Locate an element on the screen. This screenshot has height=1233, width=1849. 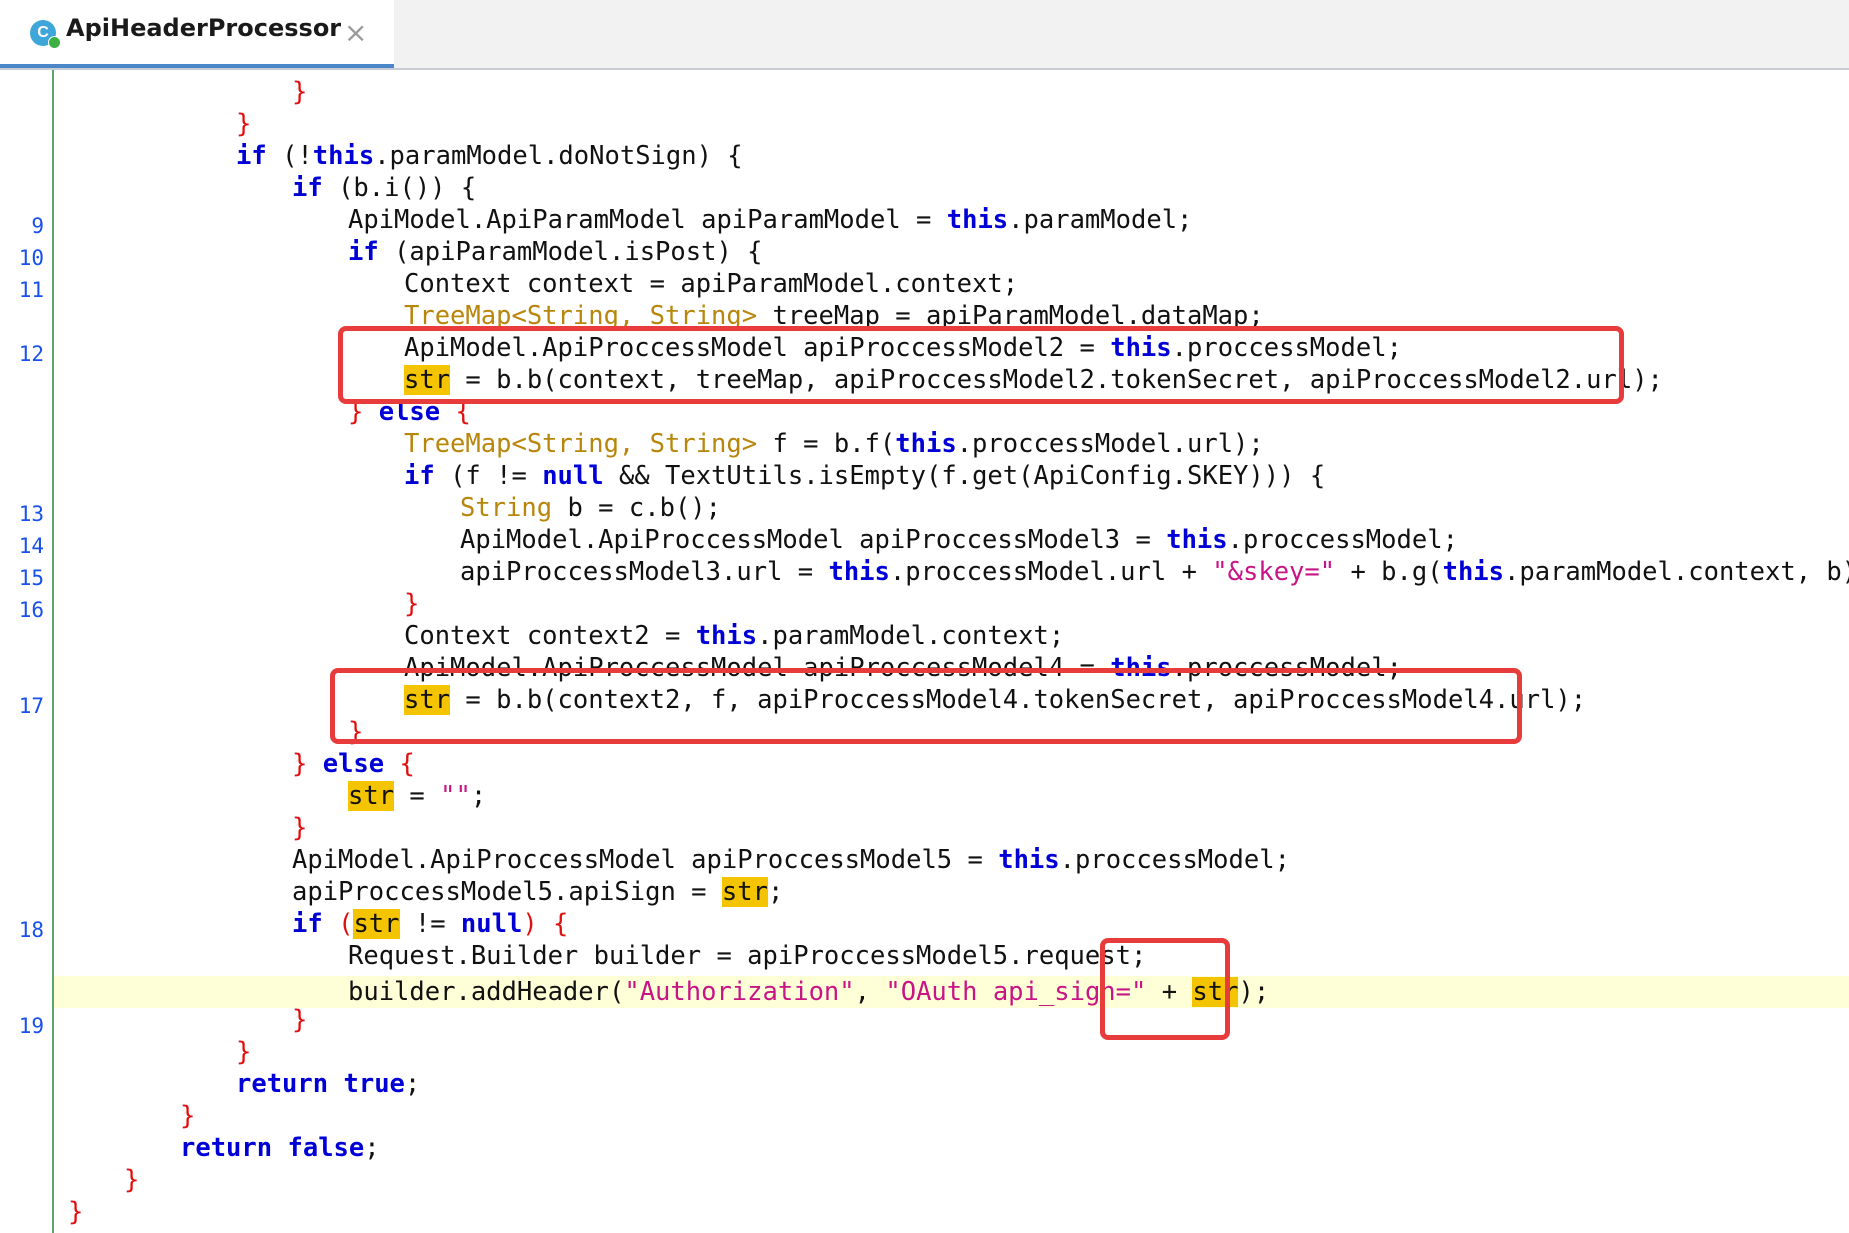
line-number: 17 is located at coordinates (31, 706).